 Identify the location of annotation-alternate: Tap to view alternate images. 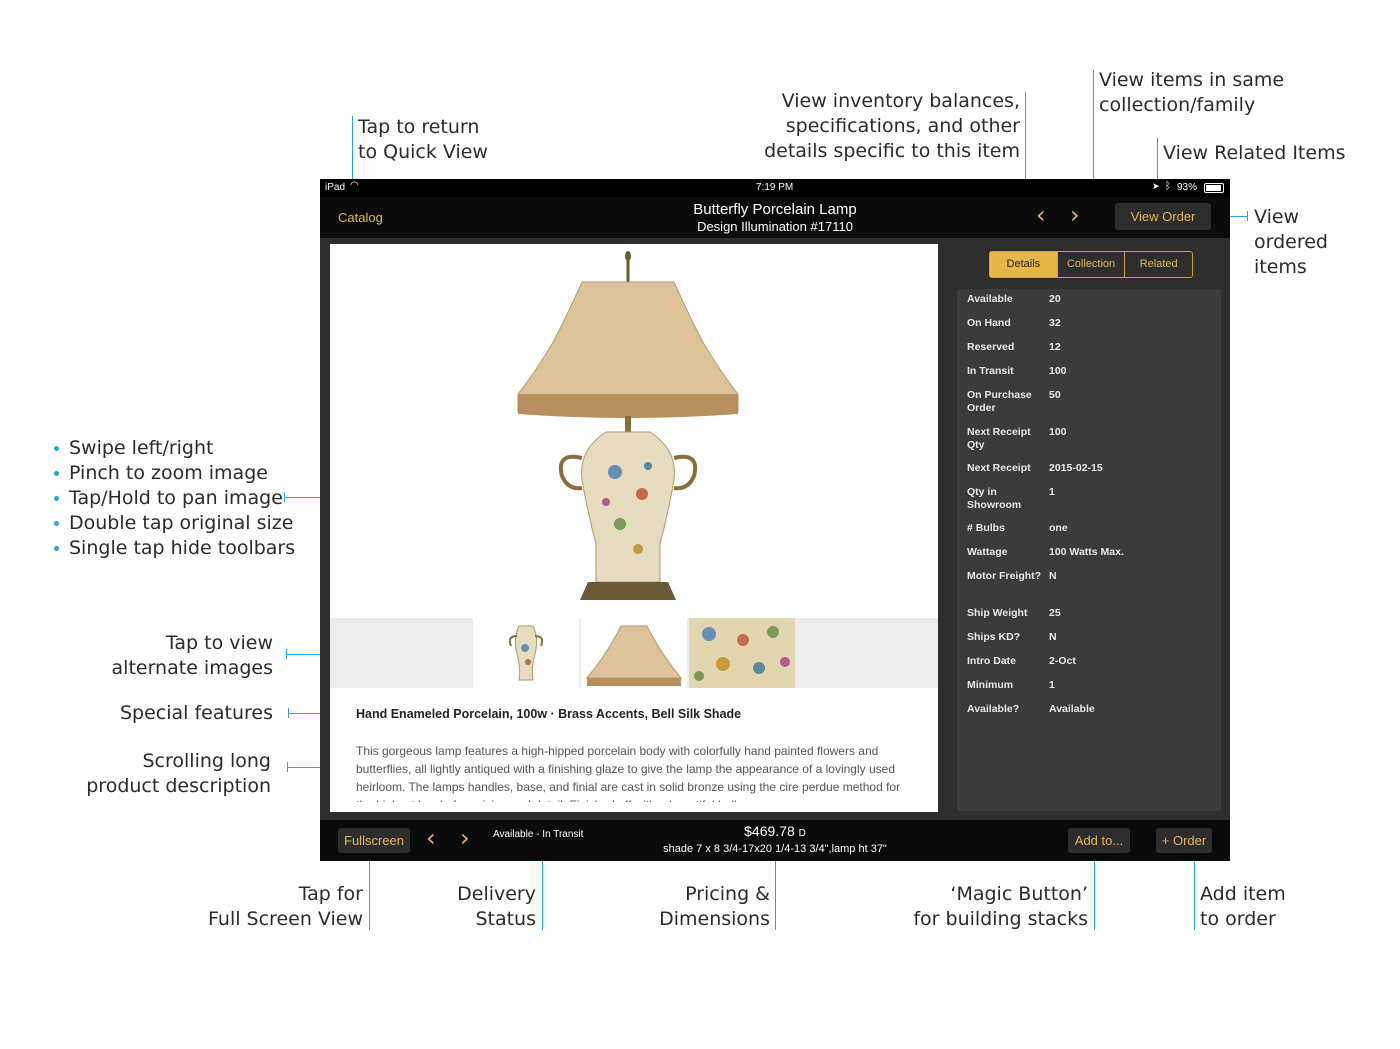
(192, 655).